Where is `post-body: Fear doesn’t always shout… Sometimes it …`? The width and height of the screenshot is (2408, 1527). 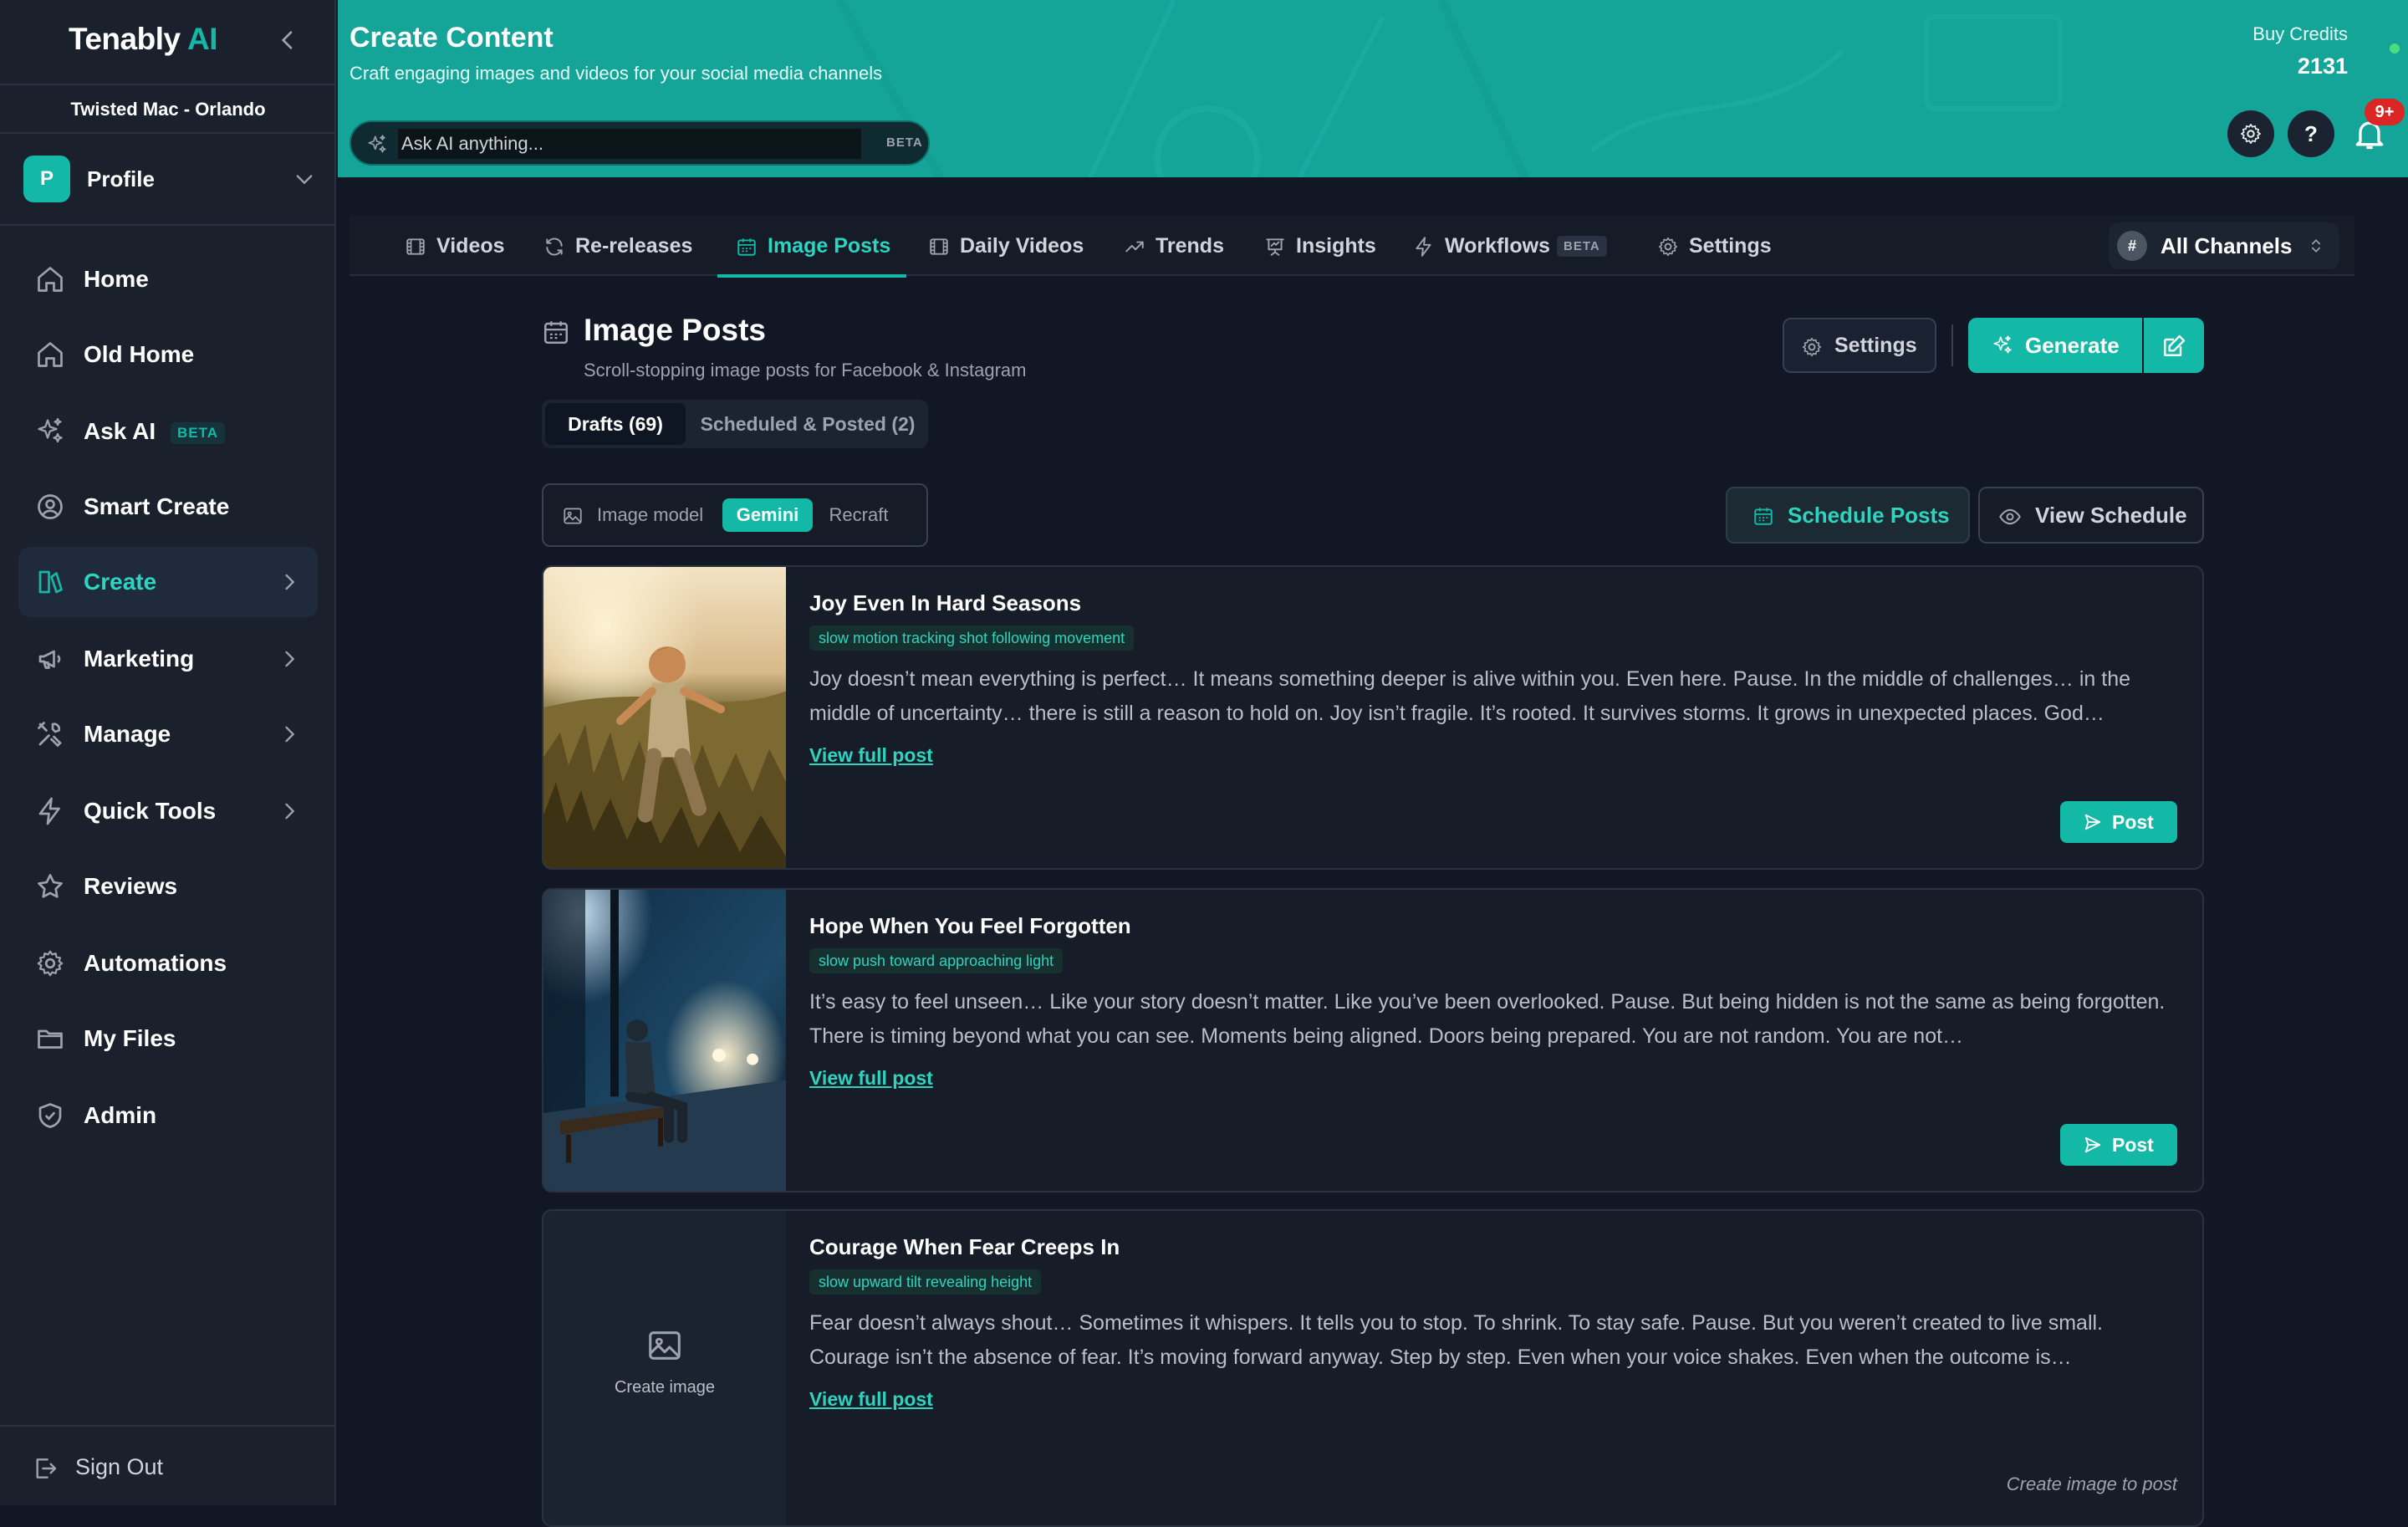
post-body: Fear doesn’t always shout… Sometimes it … is located at coordinates (1456, 1340).